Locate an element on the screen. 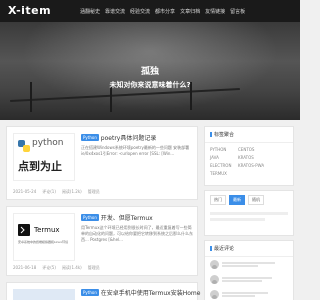  post-date: 2021-05-24 is located at coordinates (25, 191).